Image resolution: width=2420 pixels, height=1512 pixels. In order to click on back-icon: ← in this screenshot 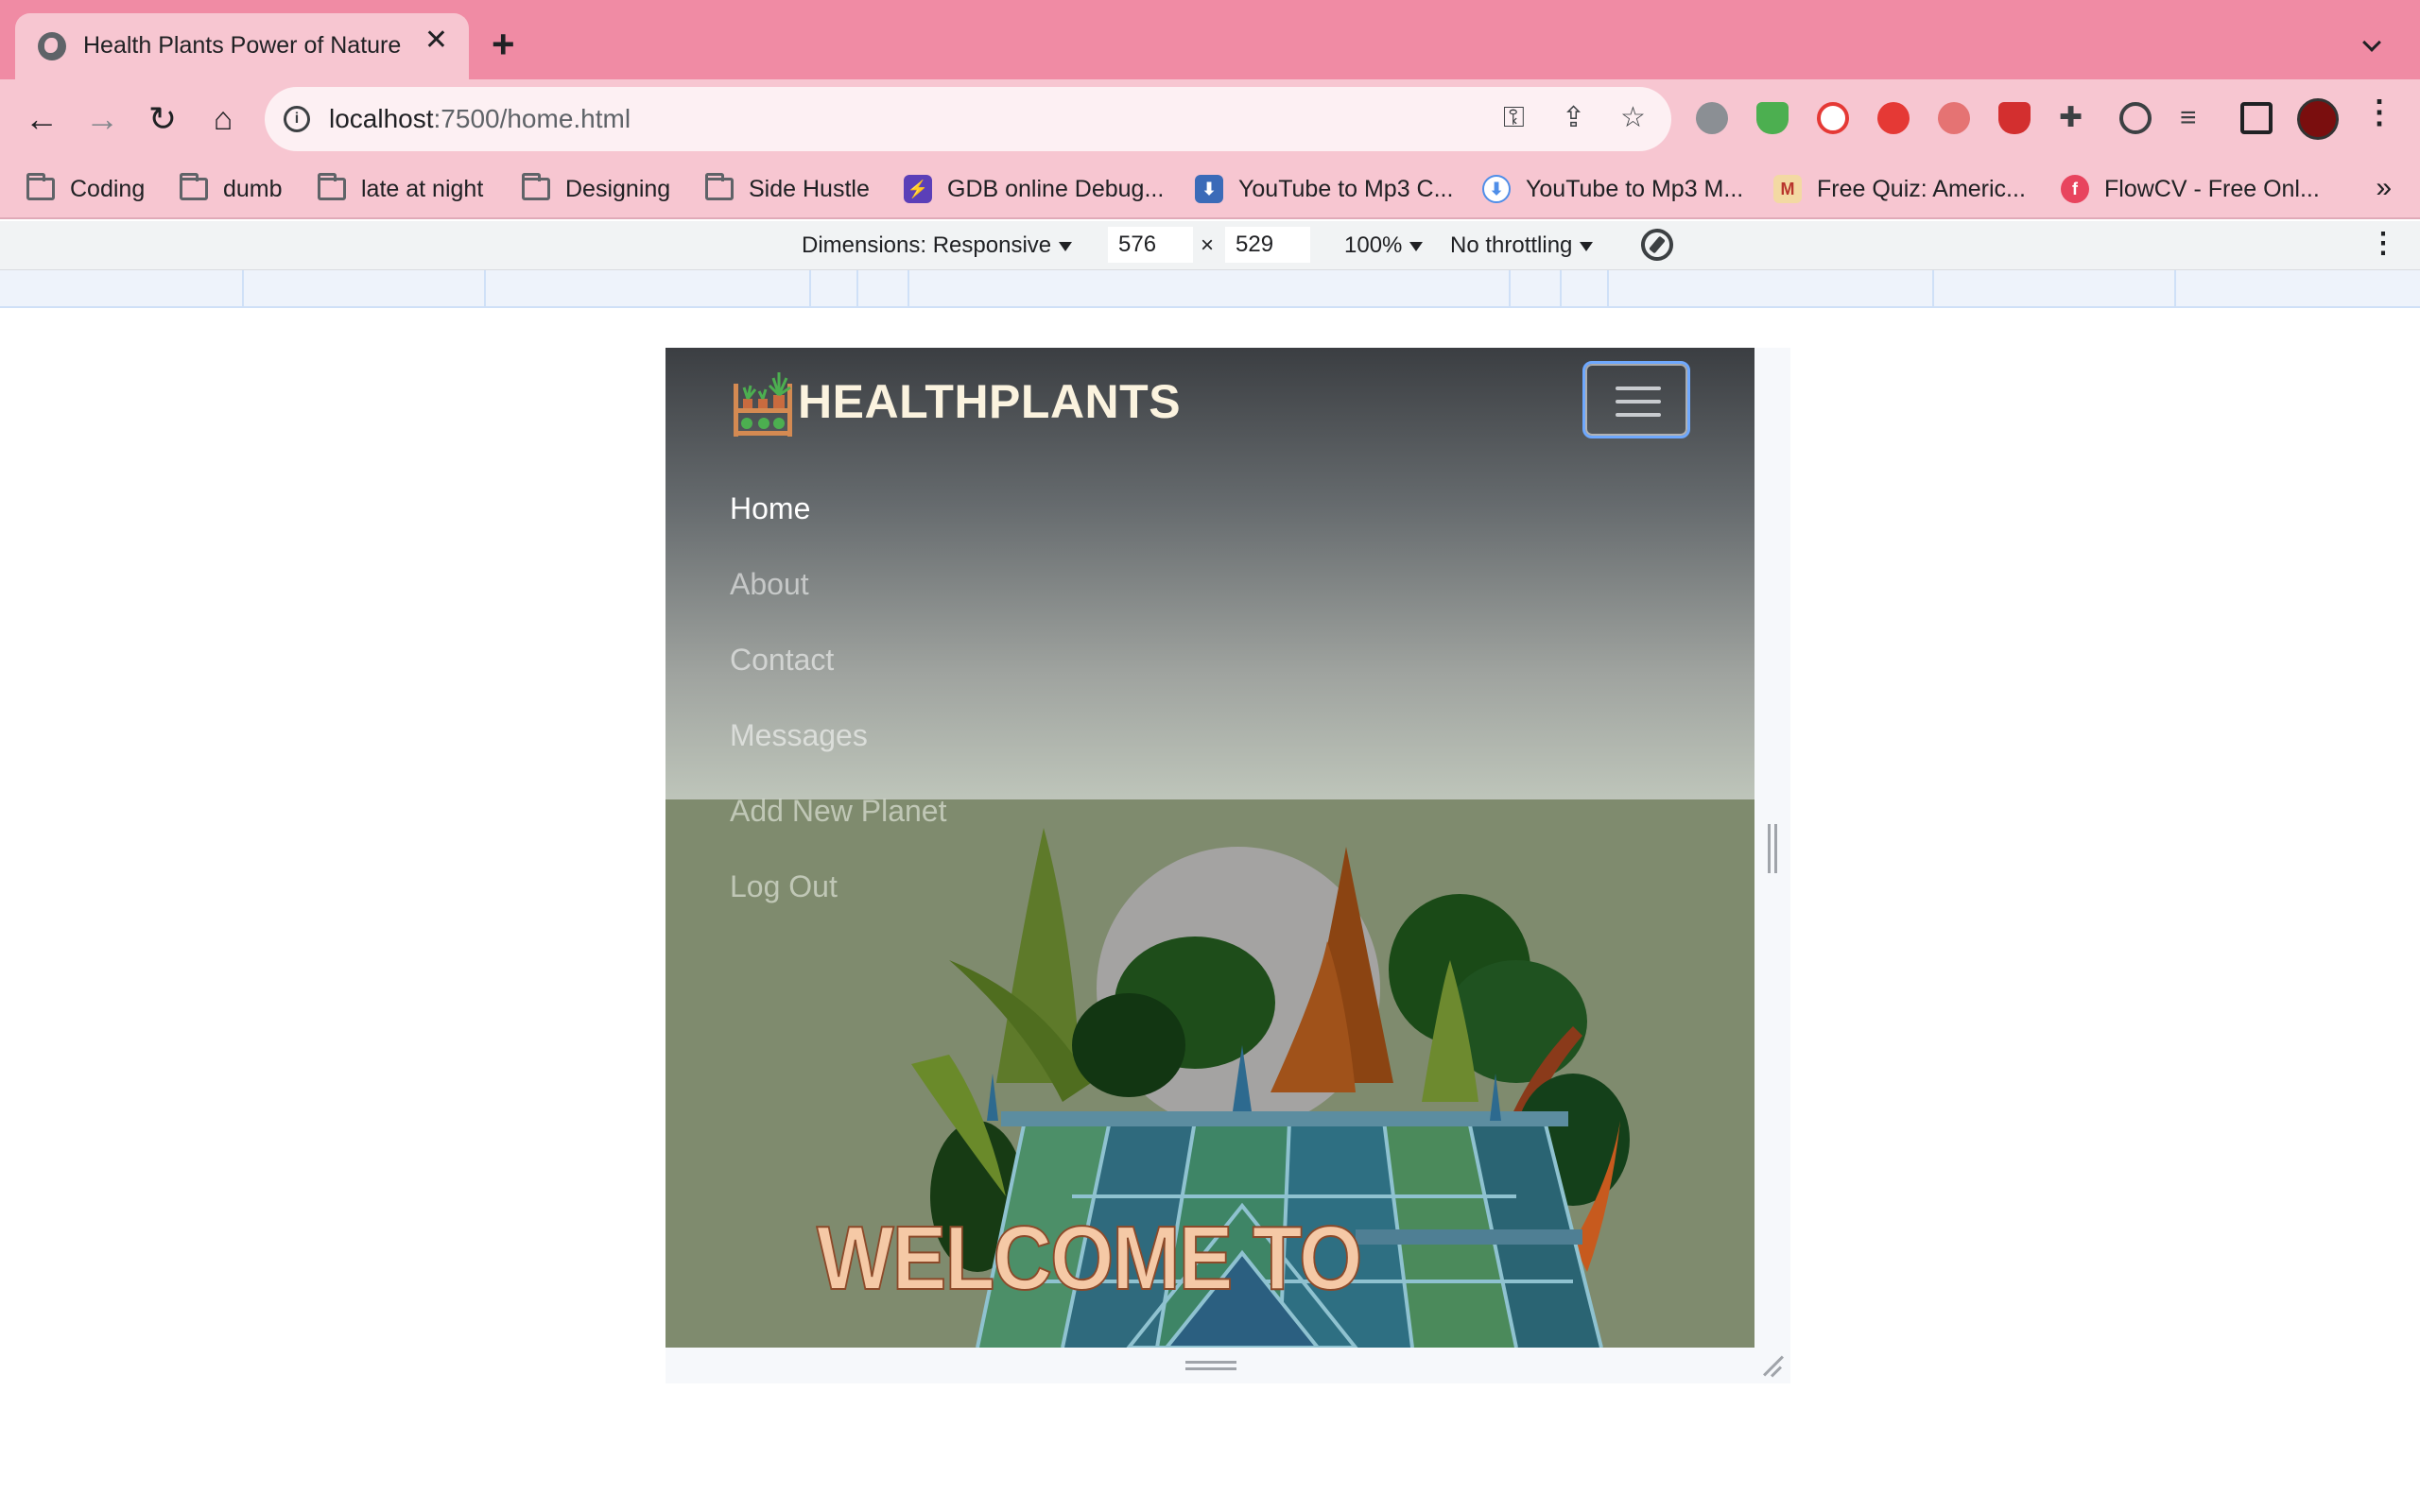, I will do `click(41, 119)`.